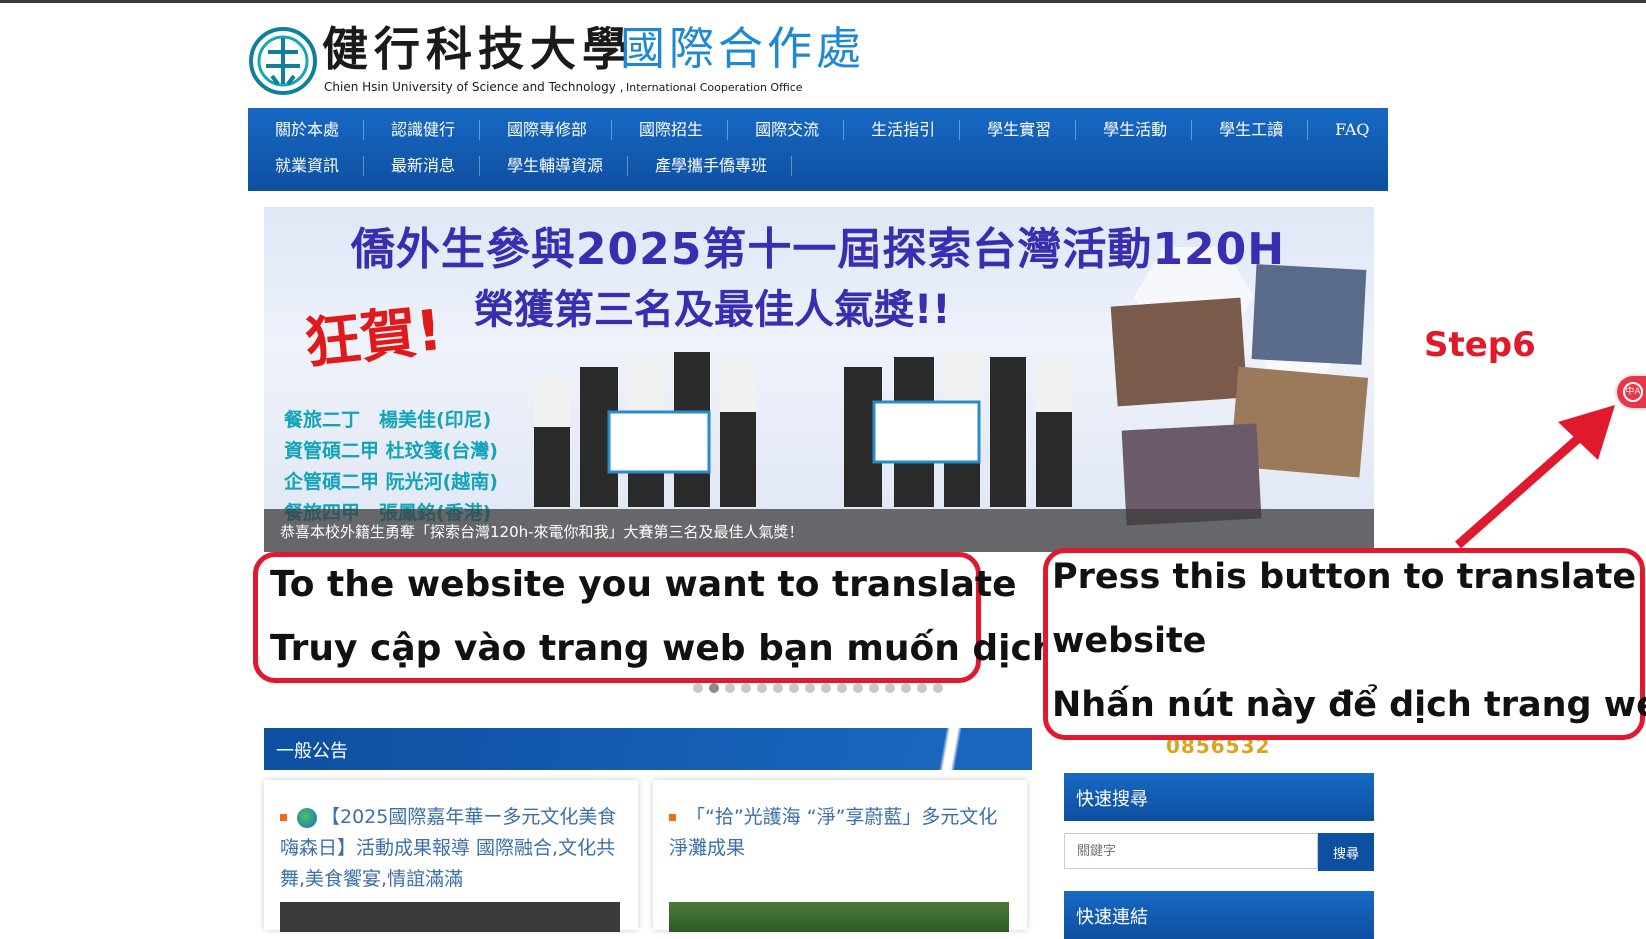  I want to click on nav-item-internship: 學生實習, so click(1018, 130).